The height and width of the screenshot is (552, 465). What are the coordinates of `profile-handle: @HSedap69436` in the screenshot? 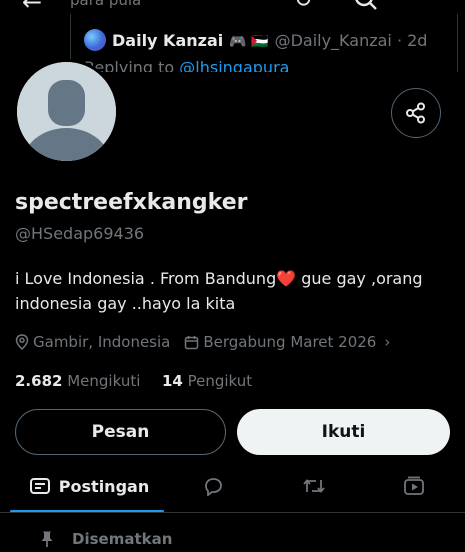 It's located at (80, 233).